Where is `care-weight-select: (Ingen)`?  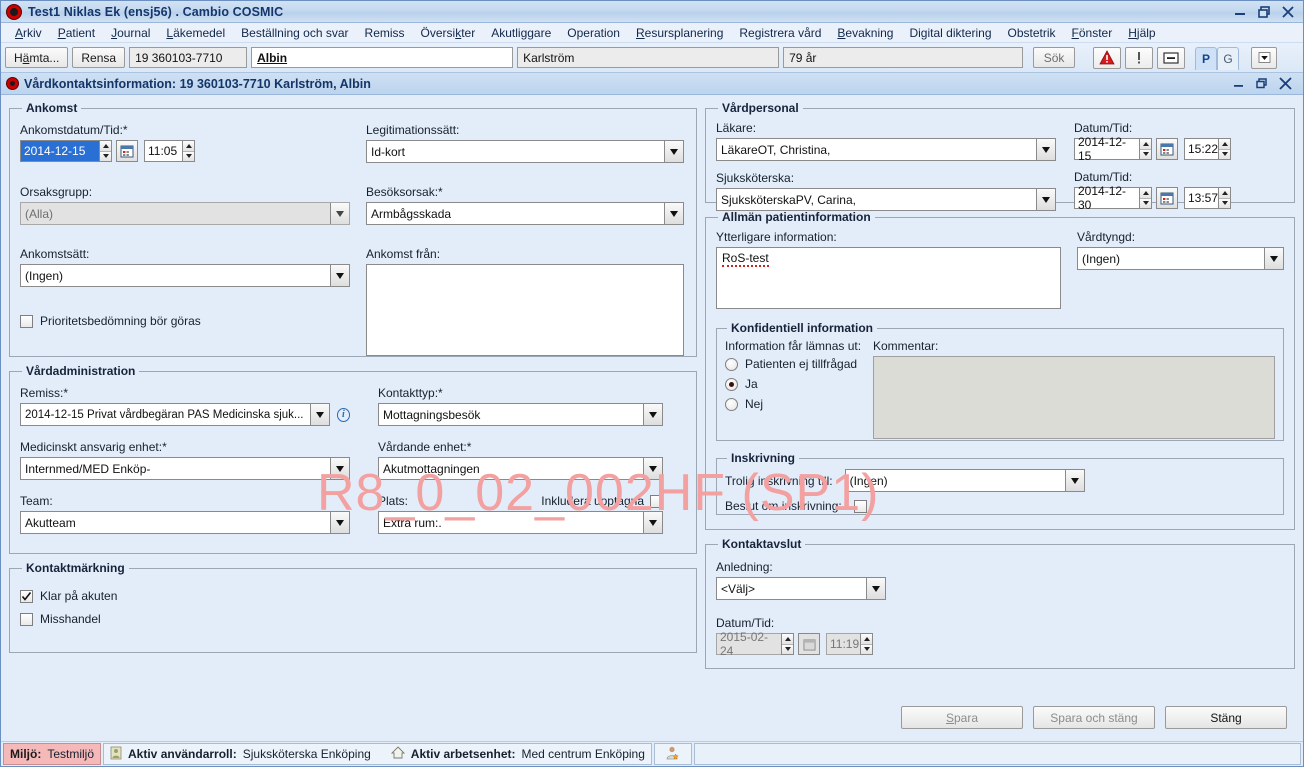 care-weight-select: (Ingen) is located at coordinates (1180, 258).